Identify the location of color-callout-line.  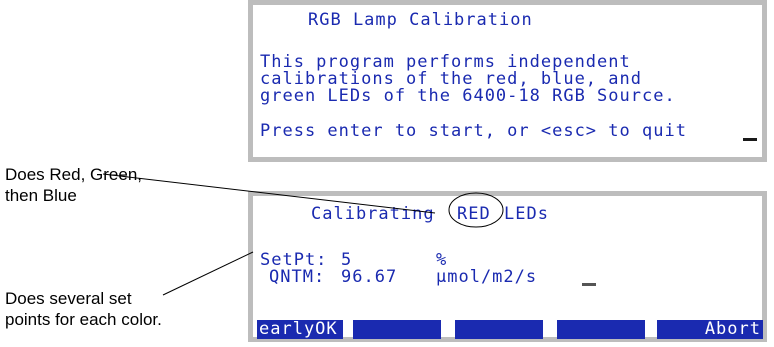
(269, 193).